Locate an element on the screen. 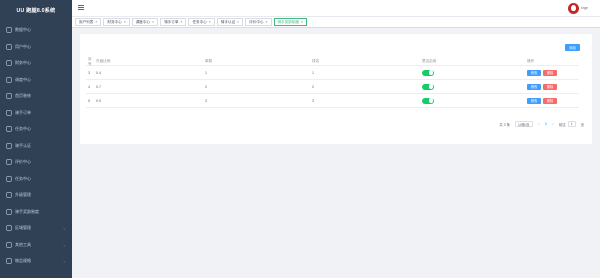 The image size is (600, 278). sidebar-item-12: 区域管理 ⌄ is located at coordinates (36, 228).